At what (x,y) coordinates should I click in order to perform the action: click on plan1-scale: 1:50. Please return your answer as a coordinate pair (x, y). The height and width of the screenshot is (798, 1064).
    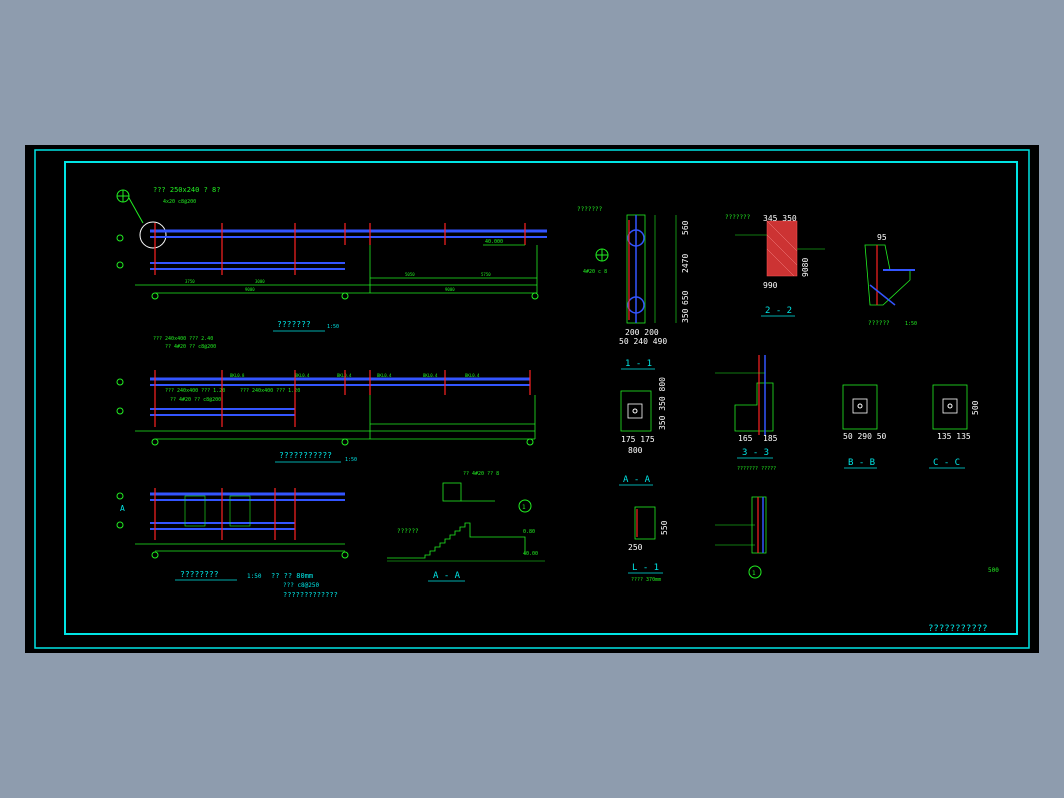
    Looking at the image, I should click on (333, 327).